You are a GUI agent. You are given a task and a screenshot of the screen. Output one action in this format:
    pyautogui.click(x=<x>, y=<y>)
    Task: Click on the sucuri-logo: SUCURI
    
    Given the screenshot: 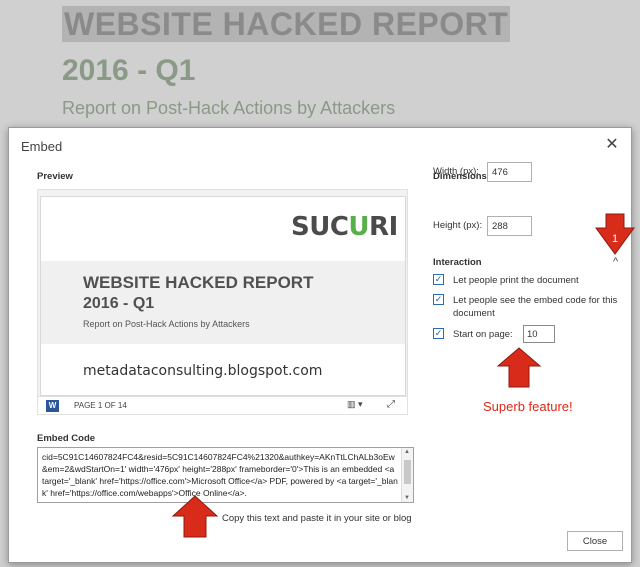 What is the action you would take?
    pyautogui.click(x=344, y=227)
    